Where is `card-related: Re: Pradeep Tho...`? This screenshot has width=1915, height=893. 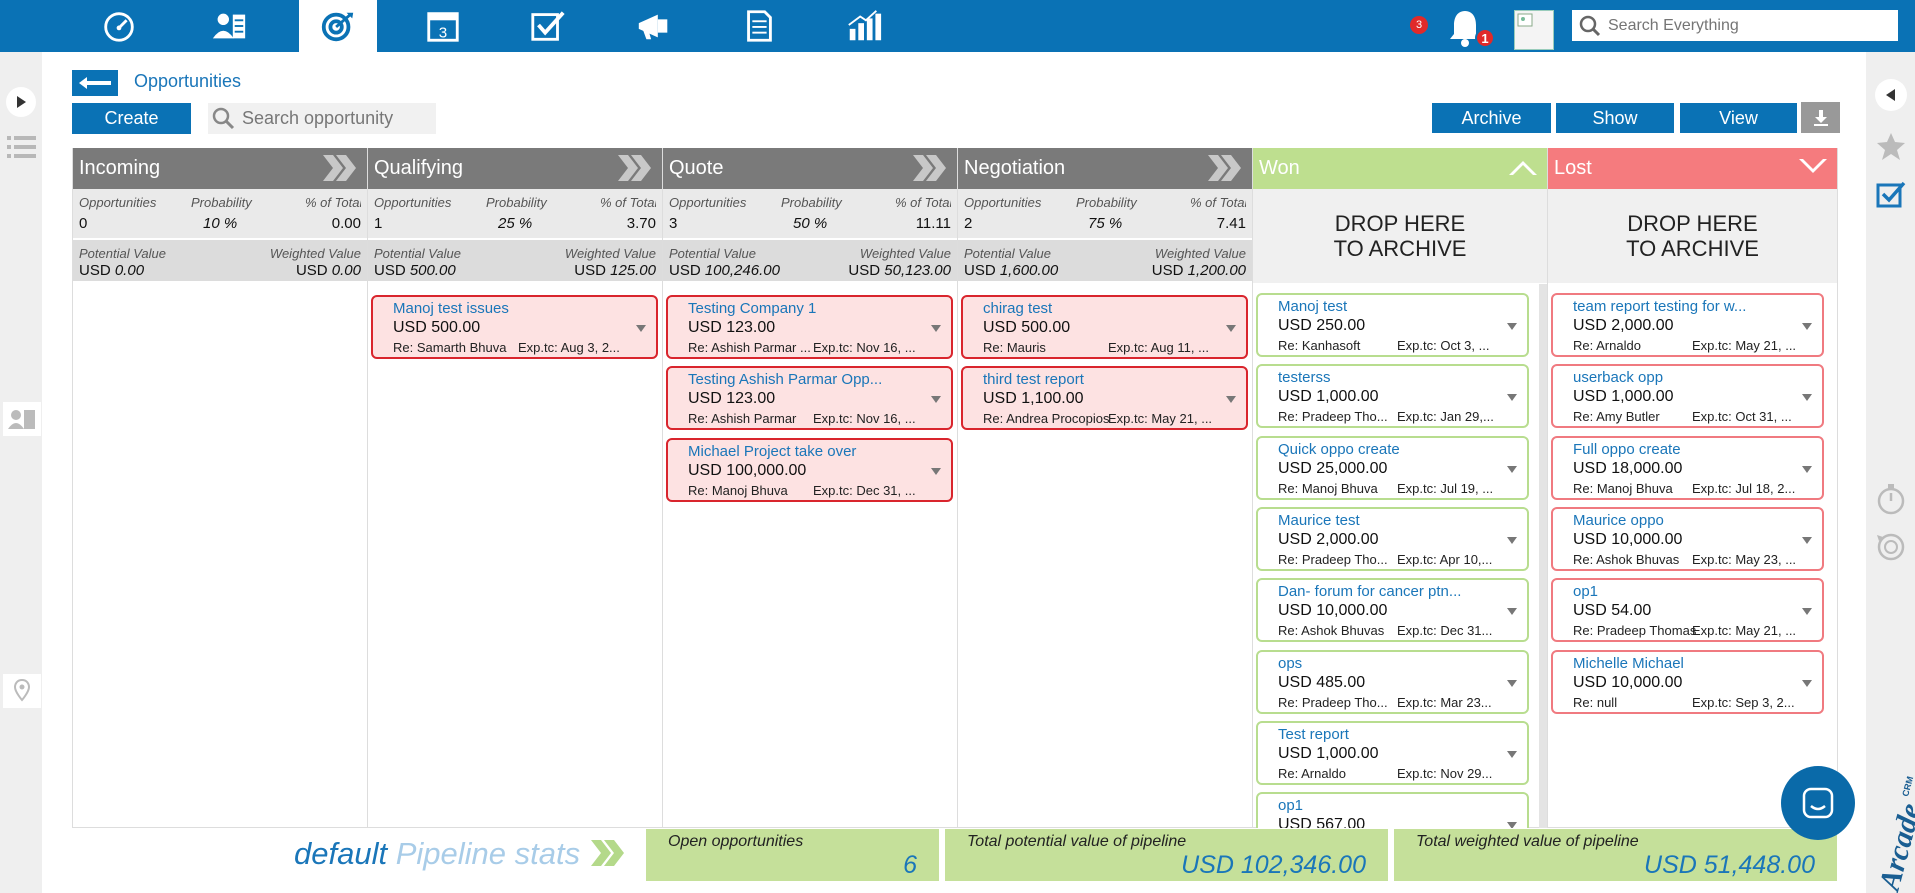 card-related: Re: Pradeep Tho... is located at coordinates (1333, 702).